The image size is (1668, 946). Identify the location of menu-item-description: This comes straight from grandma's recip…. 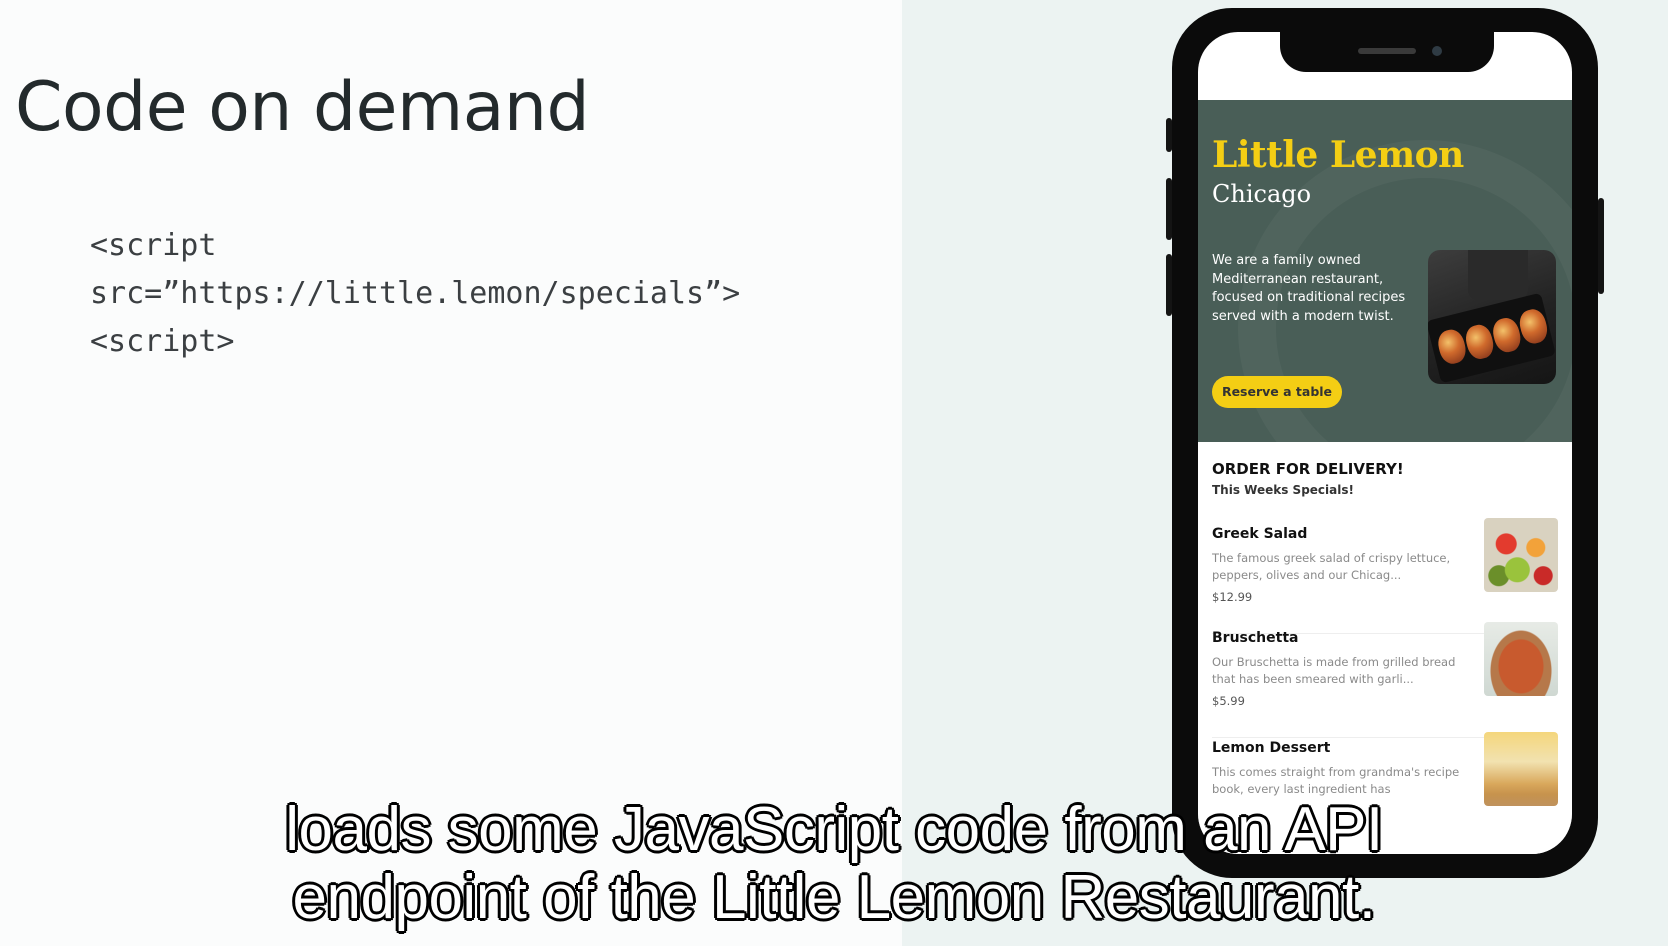
(1336, 780).